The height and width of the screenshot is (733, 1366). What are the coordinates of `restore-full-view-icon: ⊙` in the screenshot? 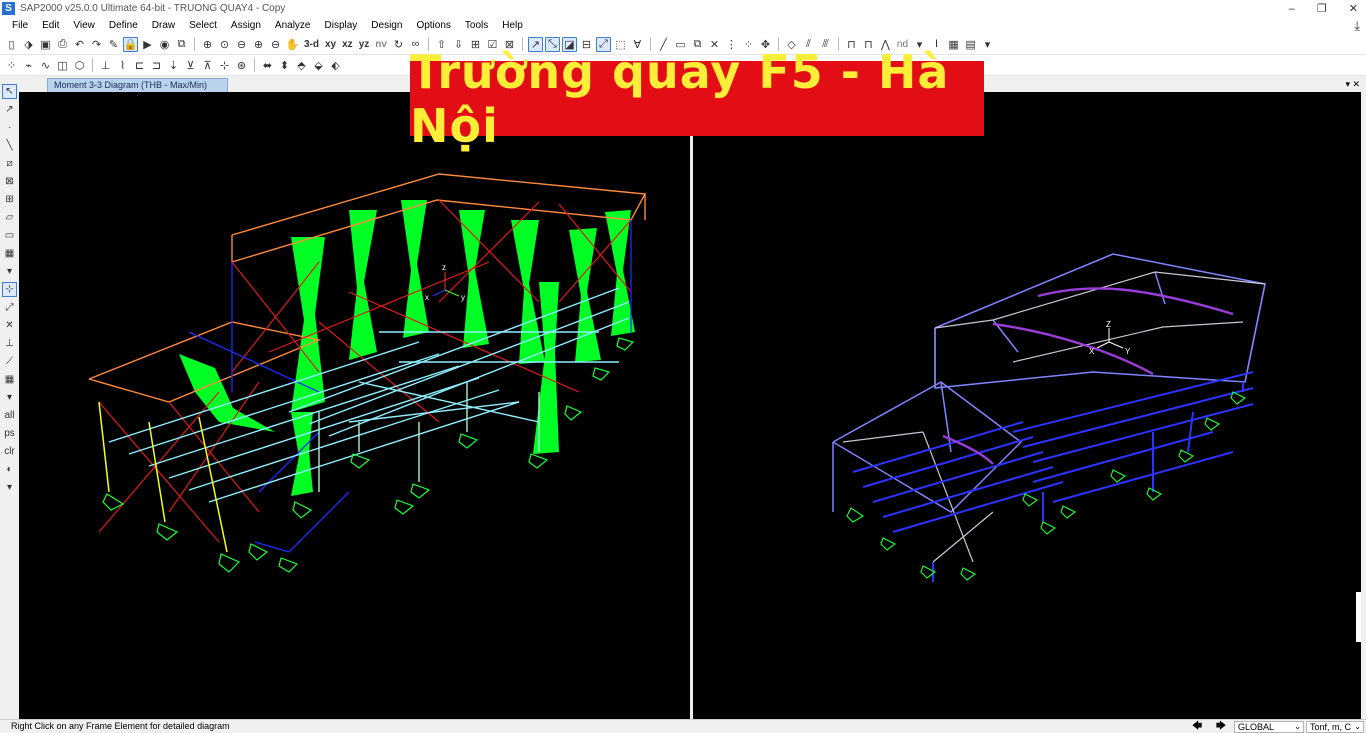 It's located at (224, 44).